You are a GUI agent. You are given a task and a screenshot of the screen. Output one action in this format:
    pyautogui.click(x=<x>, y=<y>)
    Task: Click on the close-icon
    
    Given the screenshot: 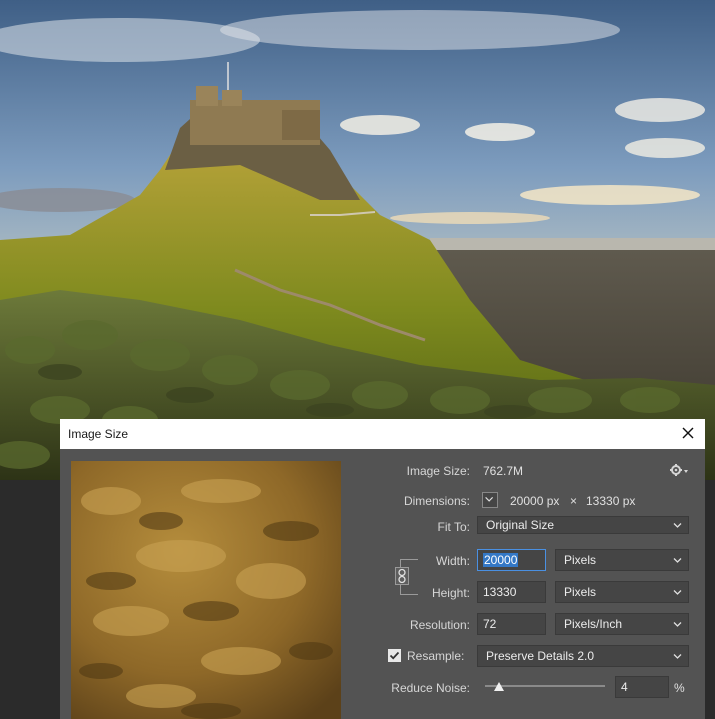 What is the action you would take?
    pyautogui.click(x=688, y=433)
    